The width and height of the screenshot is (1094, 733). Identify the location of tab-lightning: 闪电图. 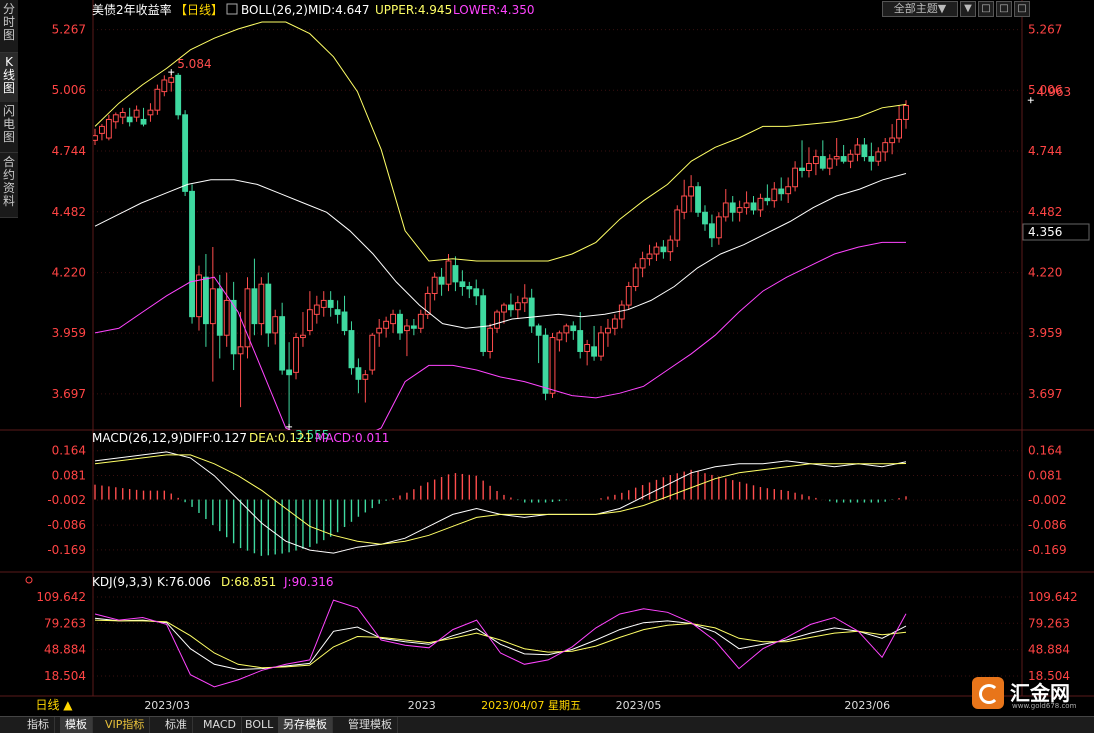
(9, 127).